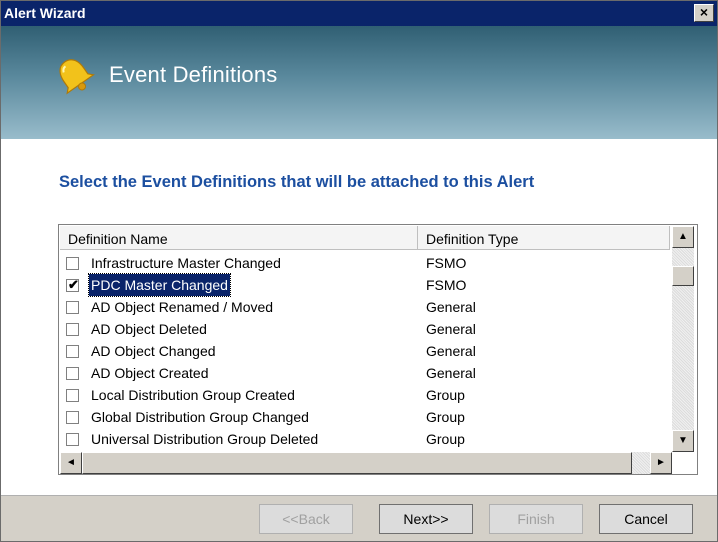 This screenshot has height=542, width=718. Describe the element at coordinates (683, 276) in the screenshot. I see `vertical-scroll-thumb` at that location.